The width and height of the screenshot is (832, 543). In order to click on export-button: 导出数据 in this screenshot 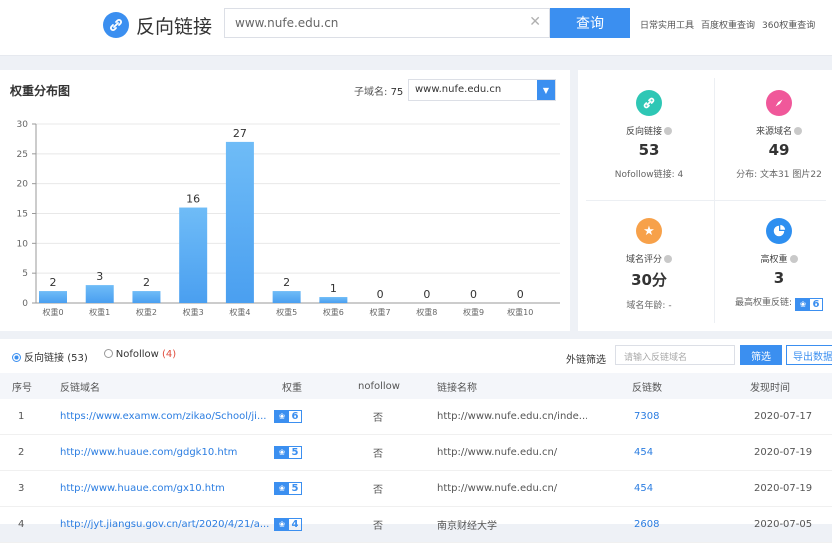, I will do `click(809, 355)`.